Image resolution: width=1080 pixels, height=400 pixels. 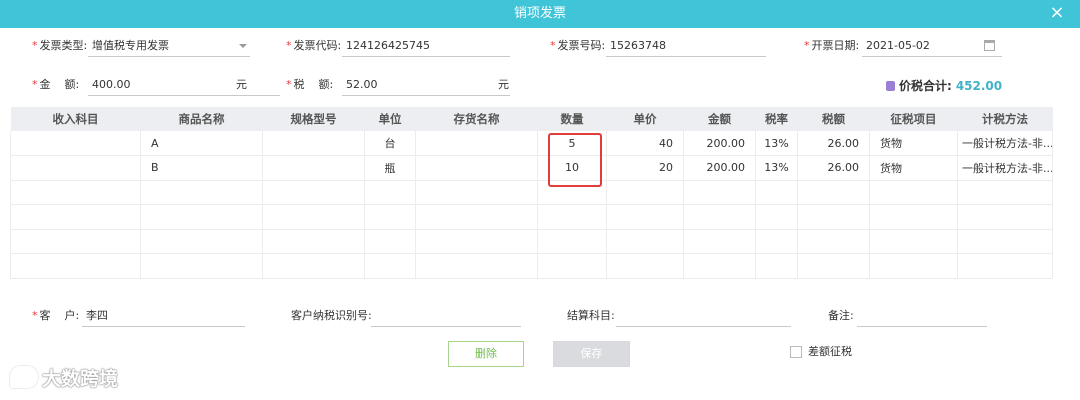 I want to click on col-header: 商品名称, so click(x=201, y=119).